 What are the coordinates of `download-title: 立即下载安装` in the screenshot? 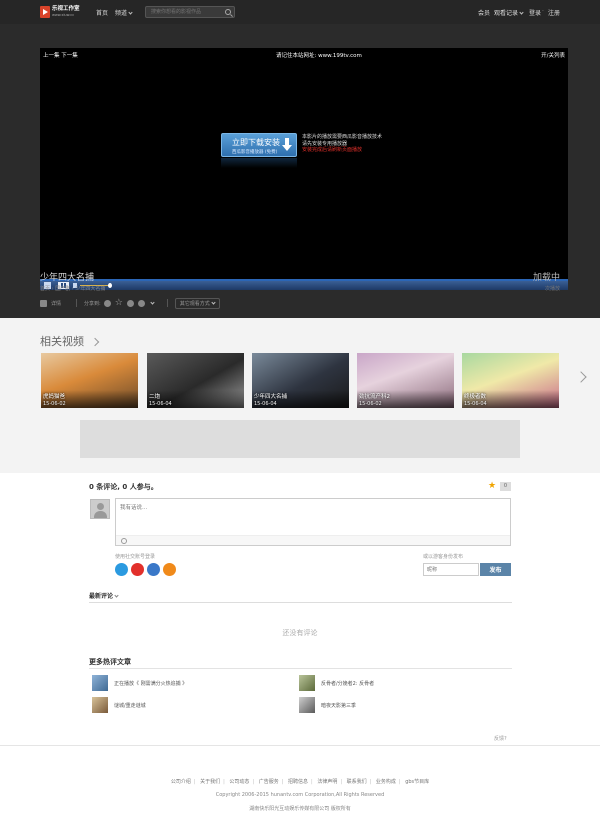 It's located at (256, 142).